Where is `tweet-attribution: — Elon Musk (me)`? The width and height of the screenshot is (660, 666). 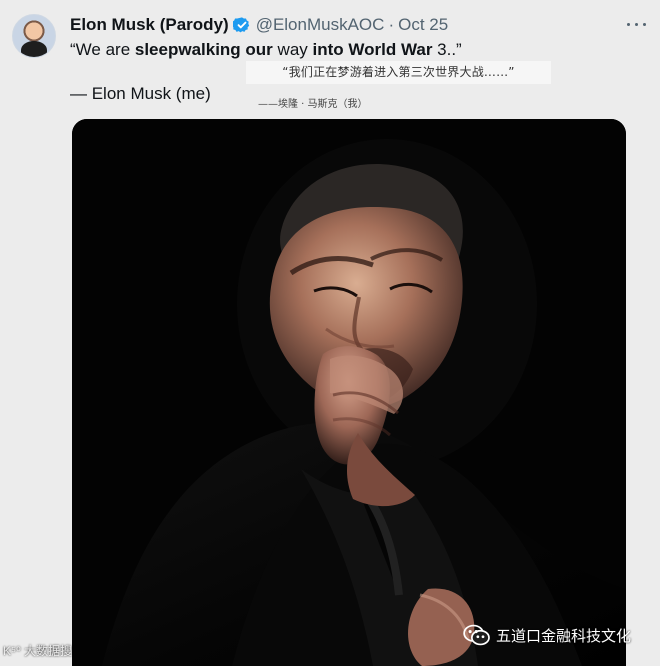
tweet-attribution: — Elon Musk (me) is located at coordinates (140, 93).